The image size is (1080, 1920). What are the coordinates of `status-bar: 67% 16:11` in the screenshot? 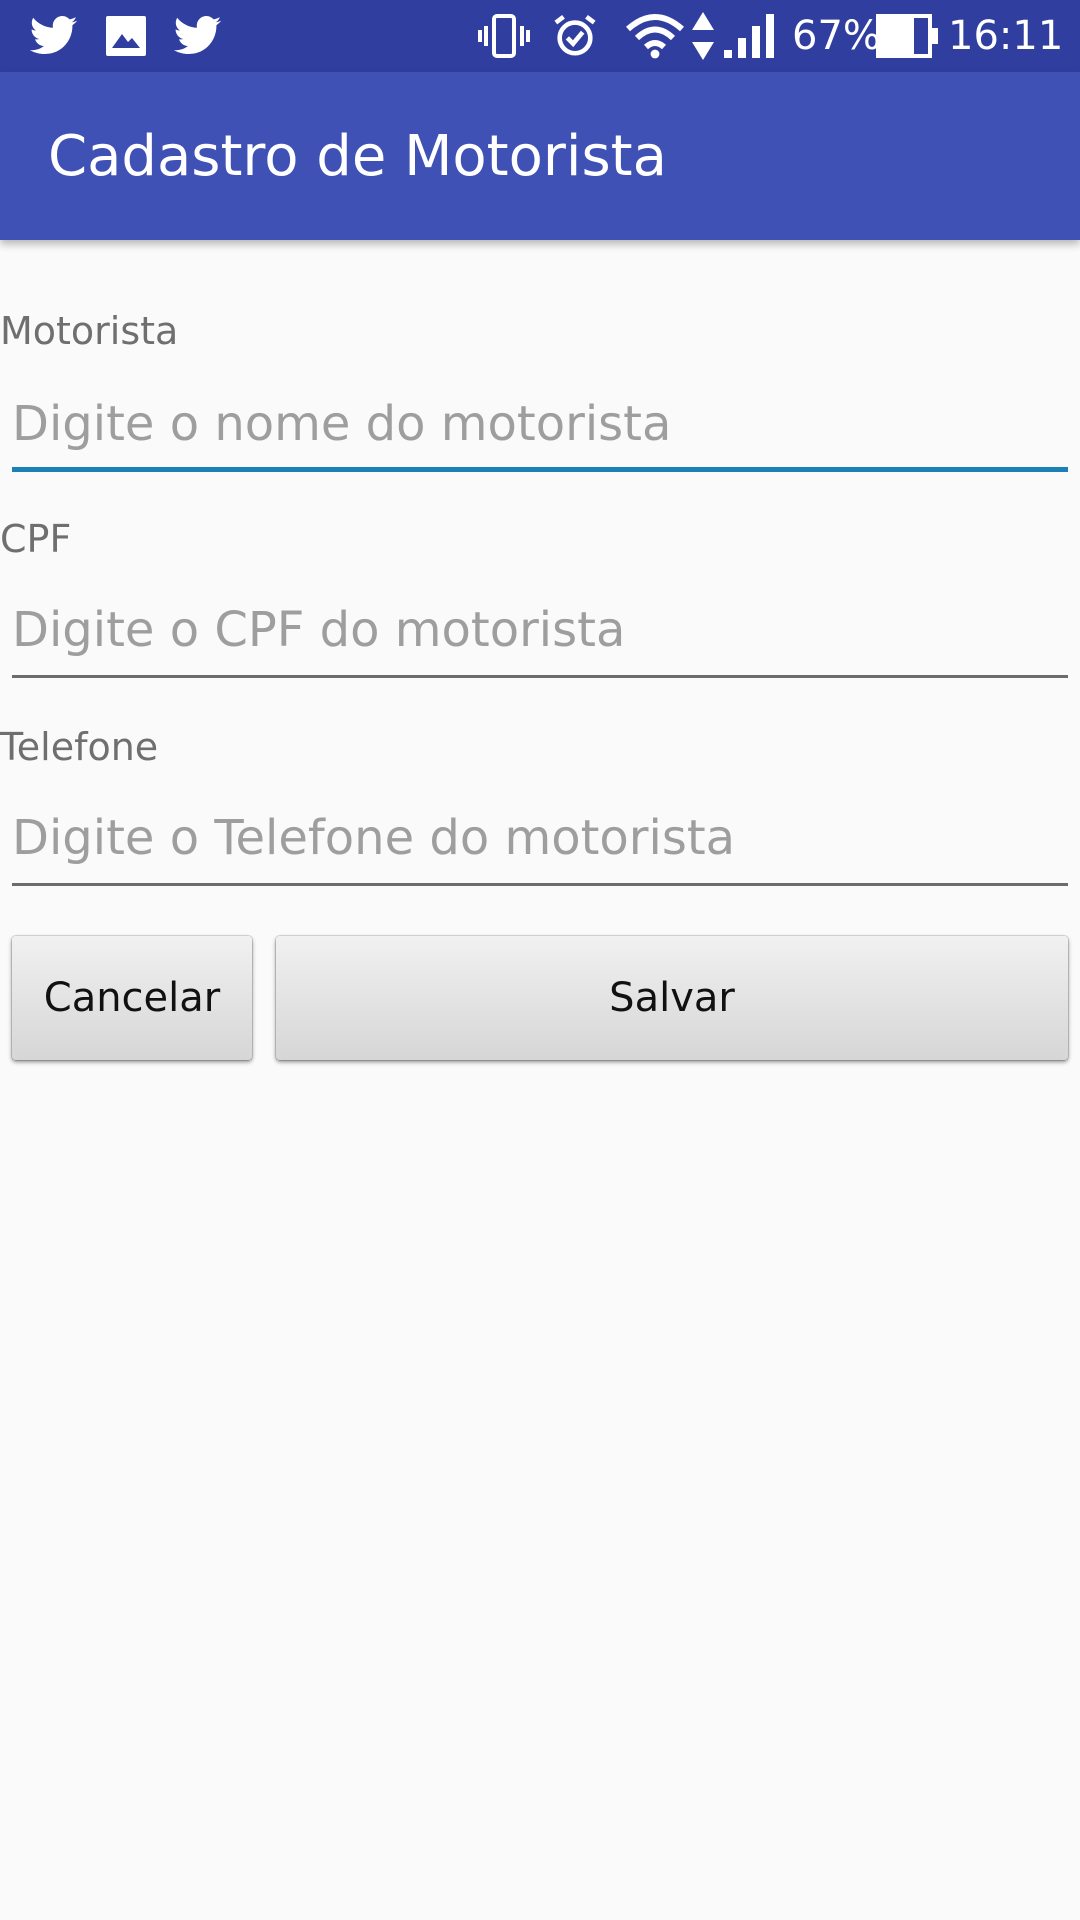 It's located at (540, 36).